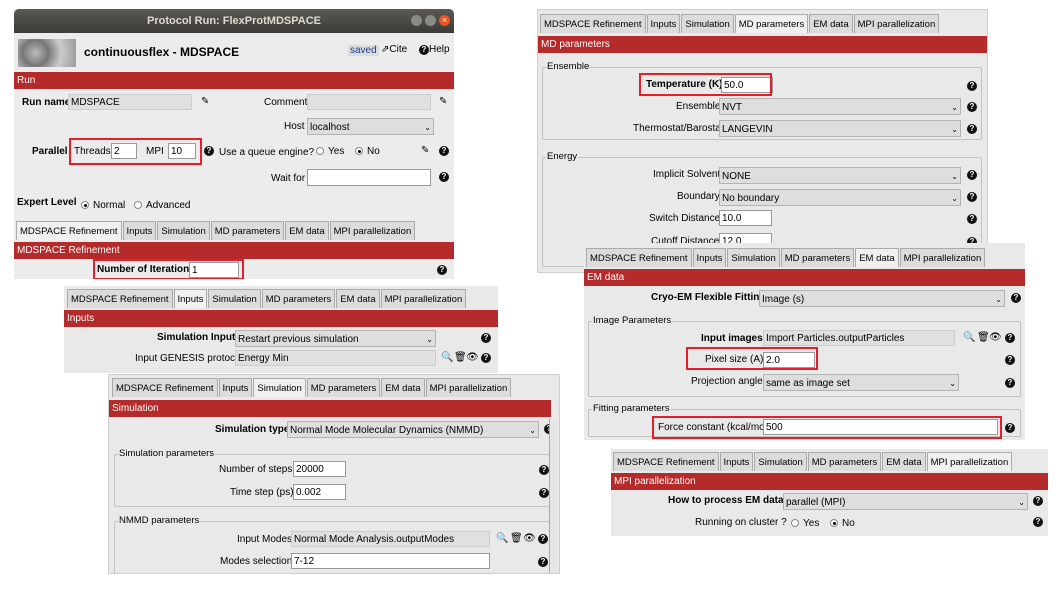  I want to click on thermostat-select: LANGEVIN ⌄, so click(840, 128).